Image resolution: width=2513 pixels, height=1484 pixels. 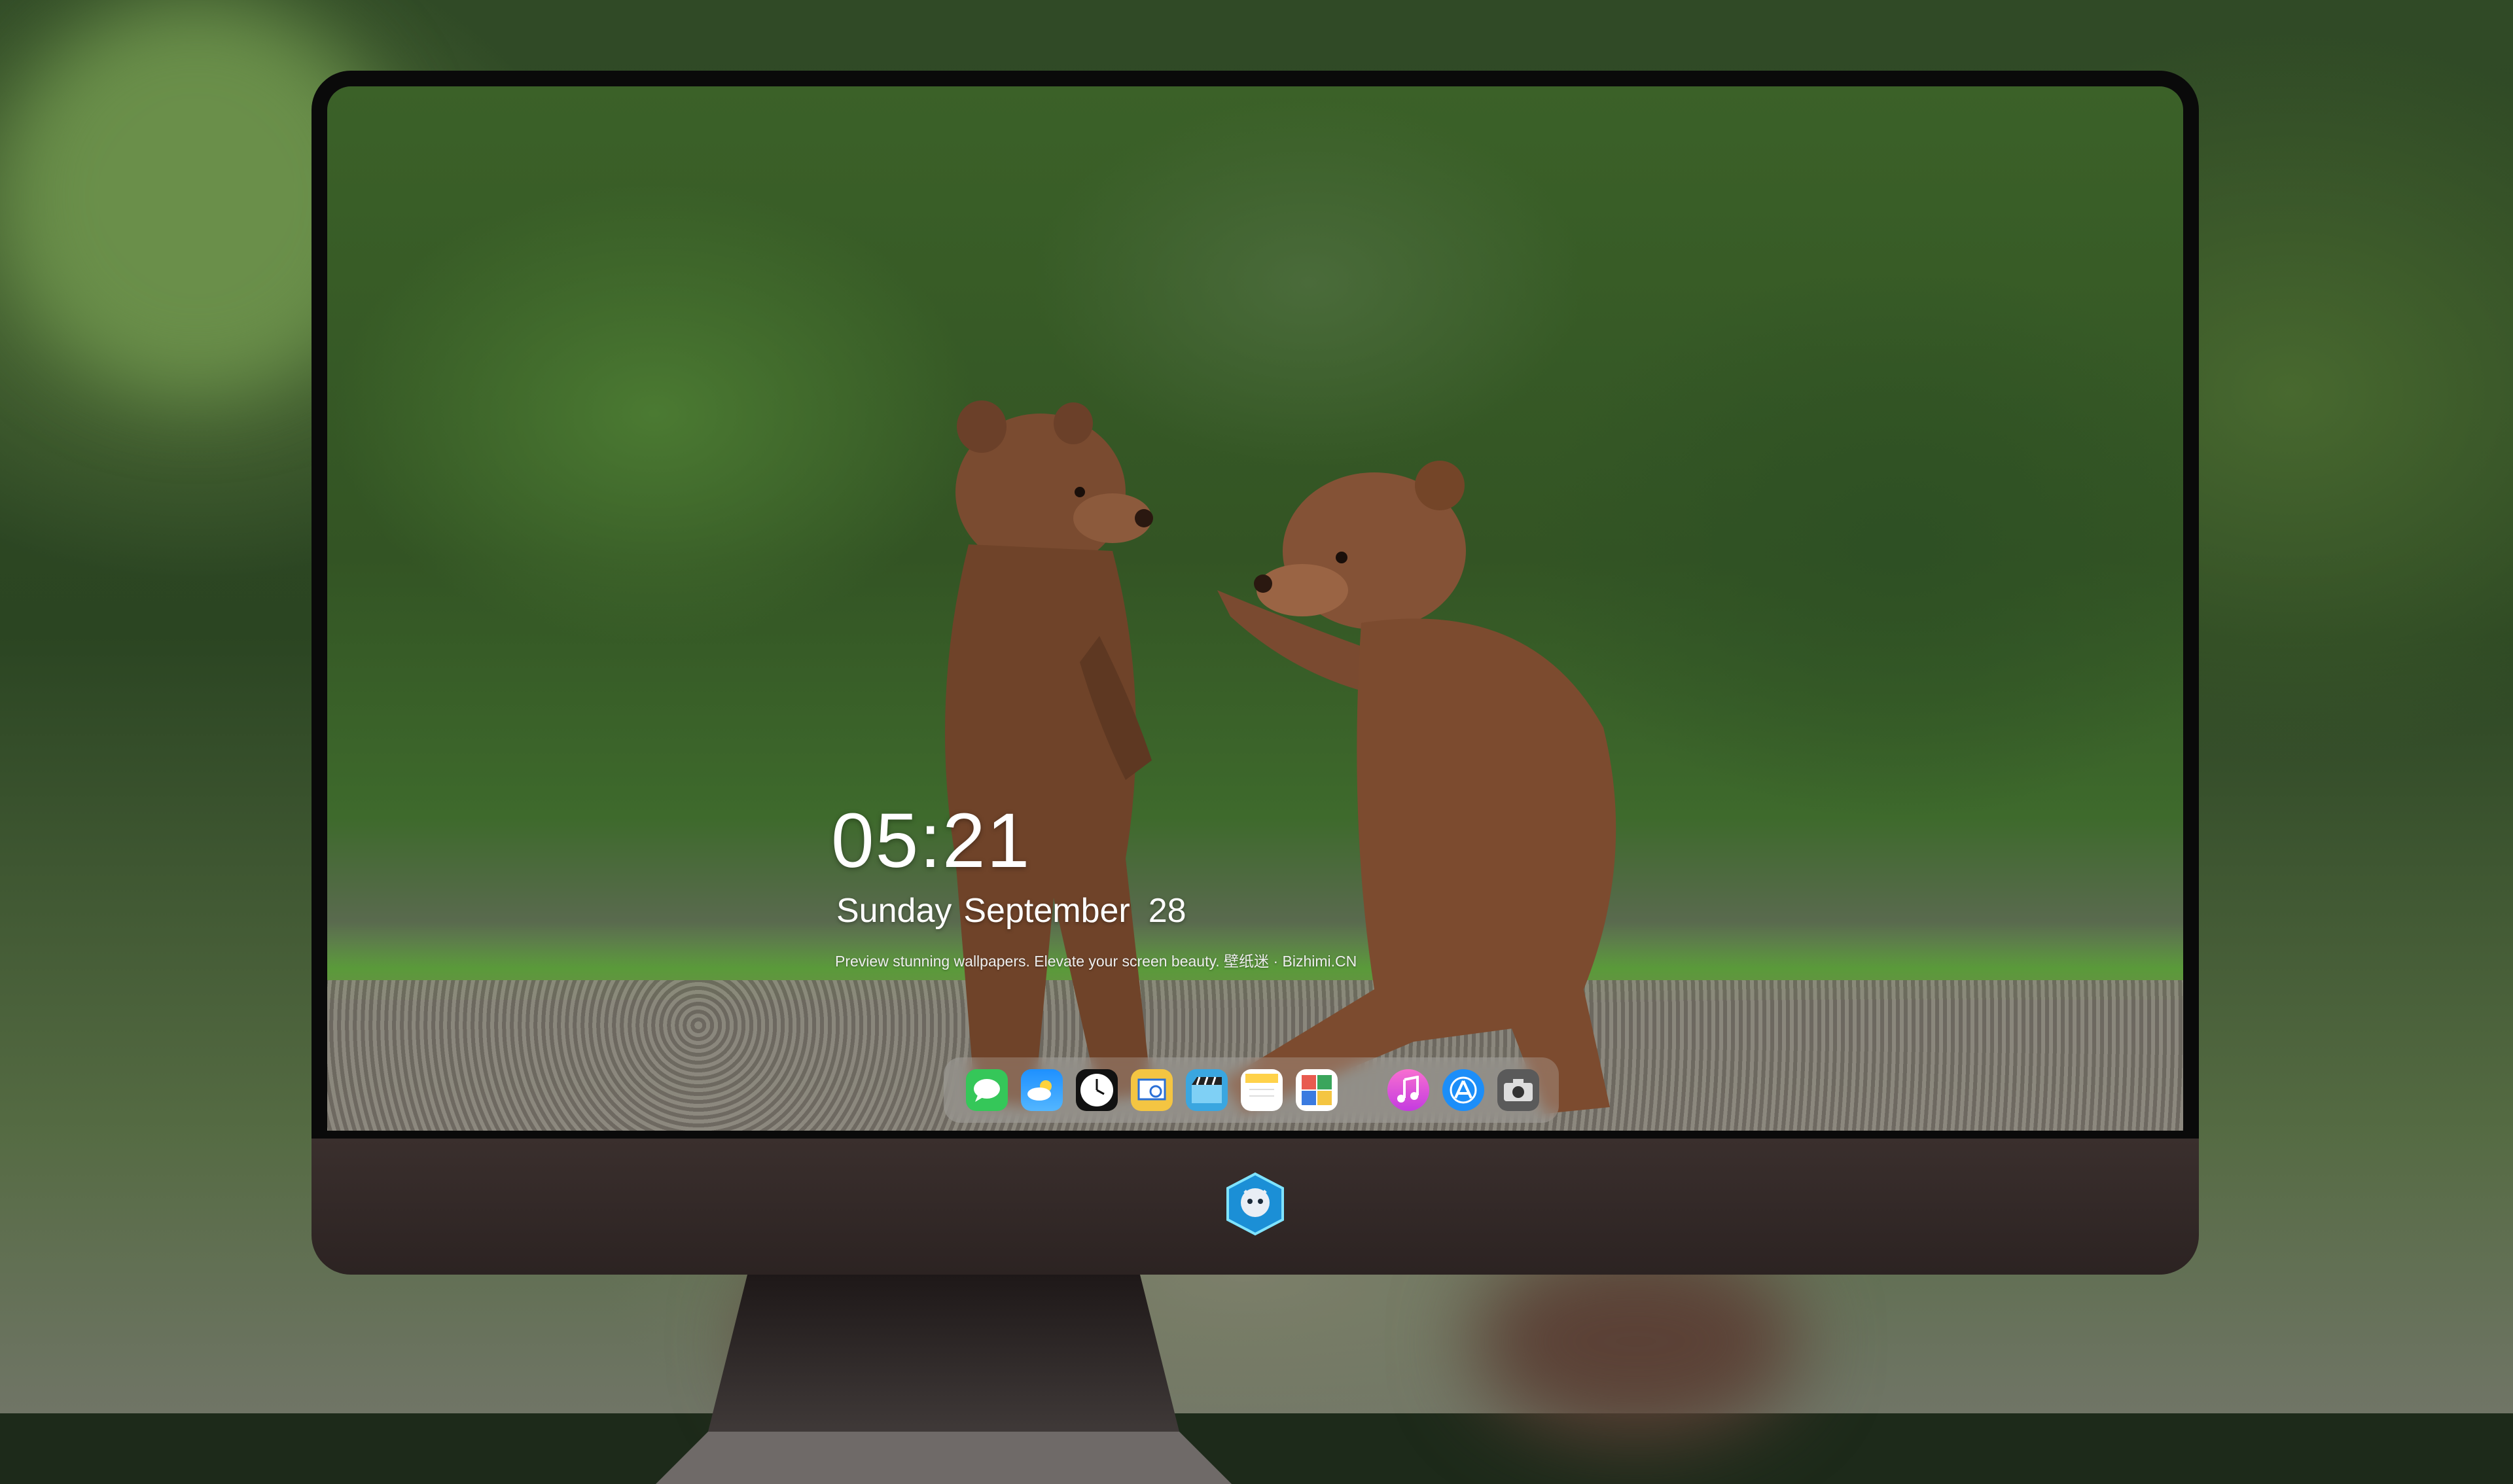 I want to click on lock-date: Sunday September 28, so click(x=1011, y=911).